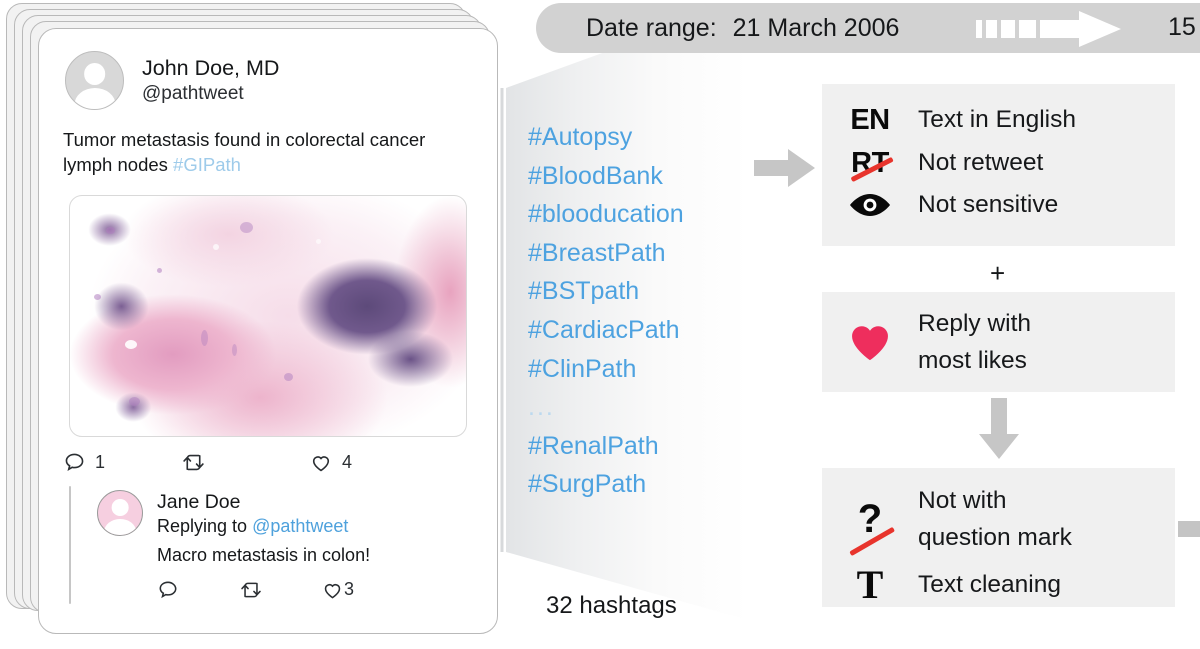 Image resolution: width=1200 pixels, height=649 pixels. I want to click on filter-row-text-cleaning: T Text cleaning, so click(998, 585).